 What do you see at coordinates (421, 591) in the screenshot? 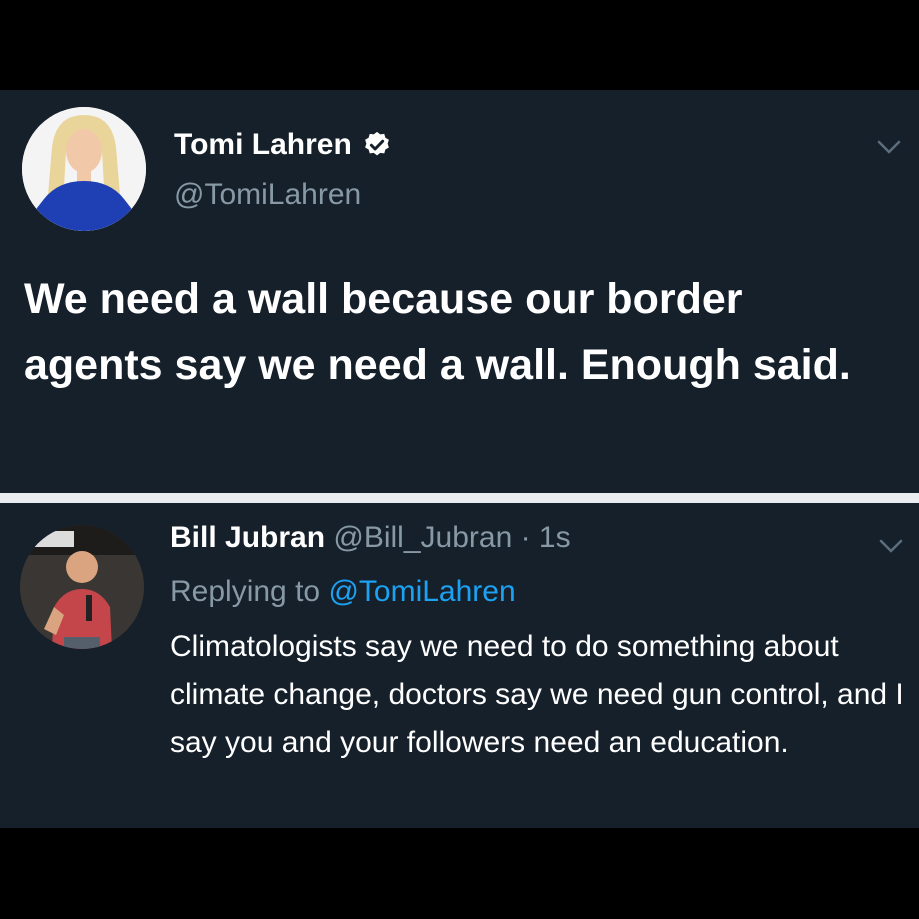
I see `mention-link: @TomiLahren` at bounding box center [421, 591].